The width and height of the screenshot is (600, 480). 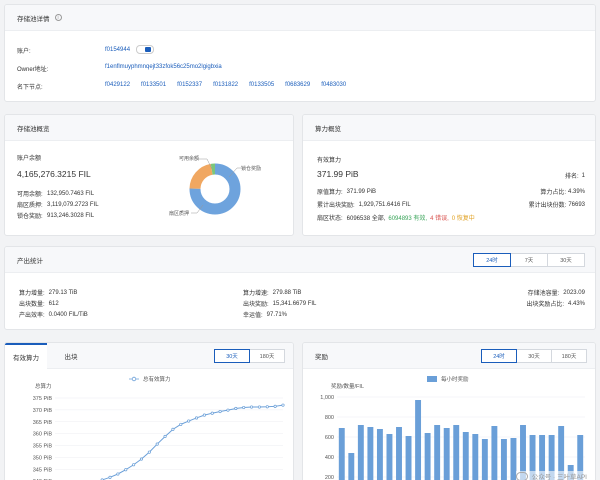 I want to click on reward-share-value: 4.43%, so click(x=576, y=303).